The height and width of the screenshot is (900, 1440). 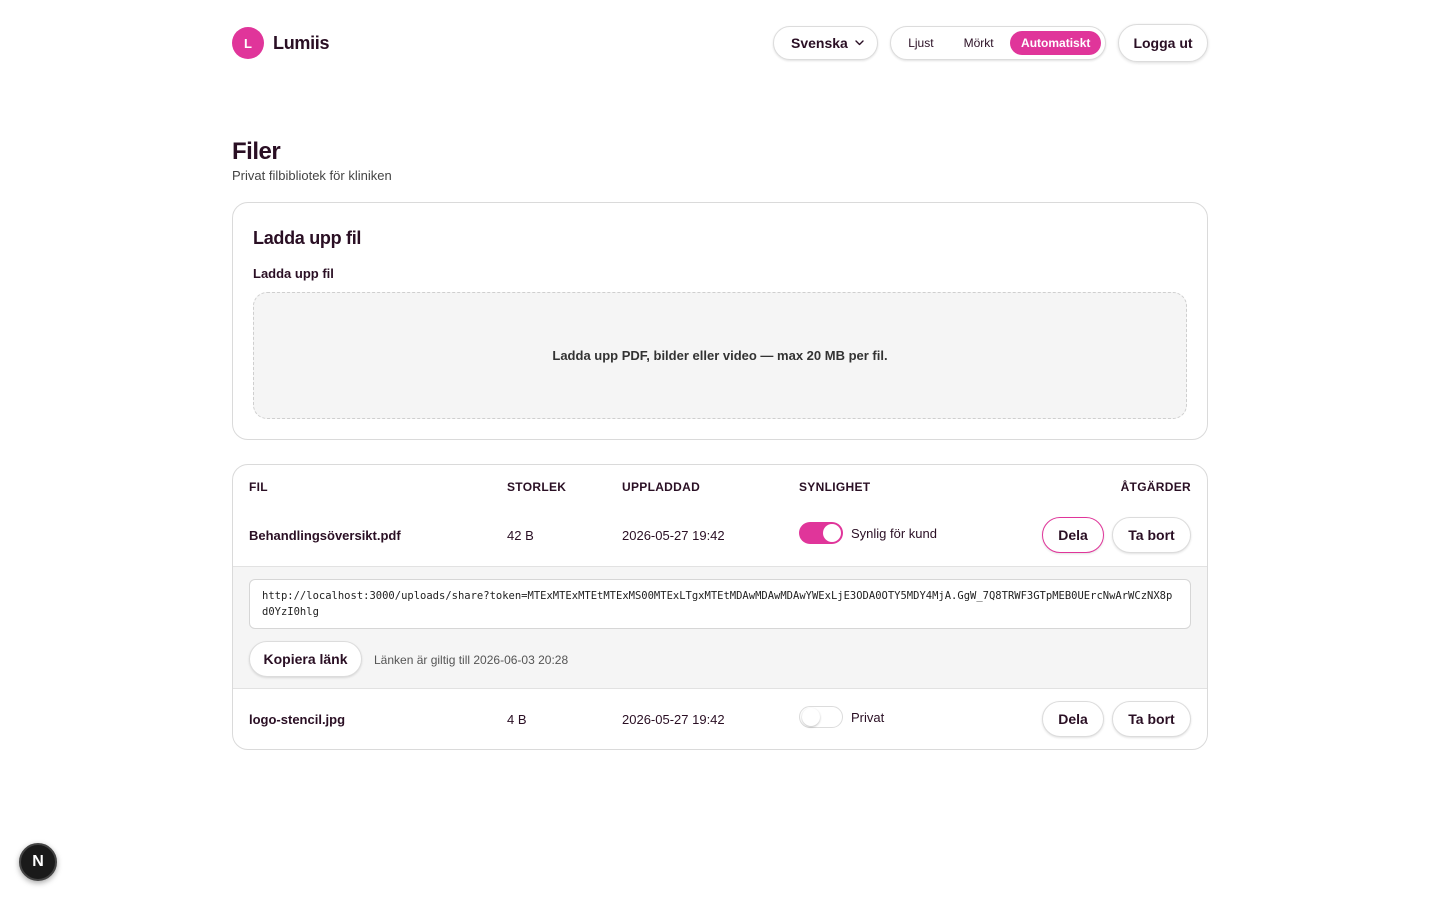 What do you see at coordinates (307, 238) in the screenshot?
I see `upload-card-title: Ladda upp fil` at bounding box center [307, 238].